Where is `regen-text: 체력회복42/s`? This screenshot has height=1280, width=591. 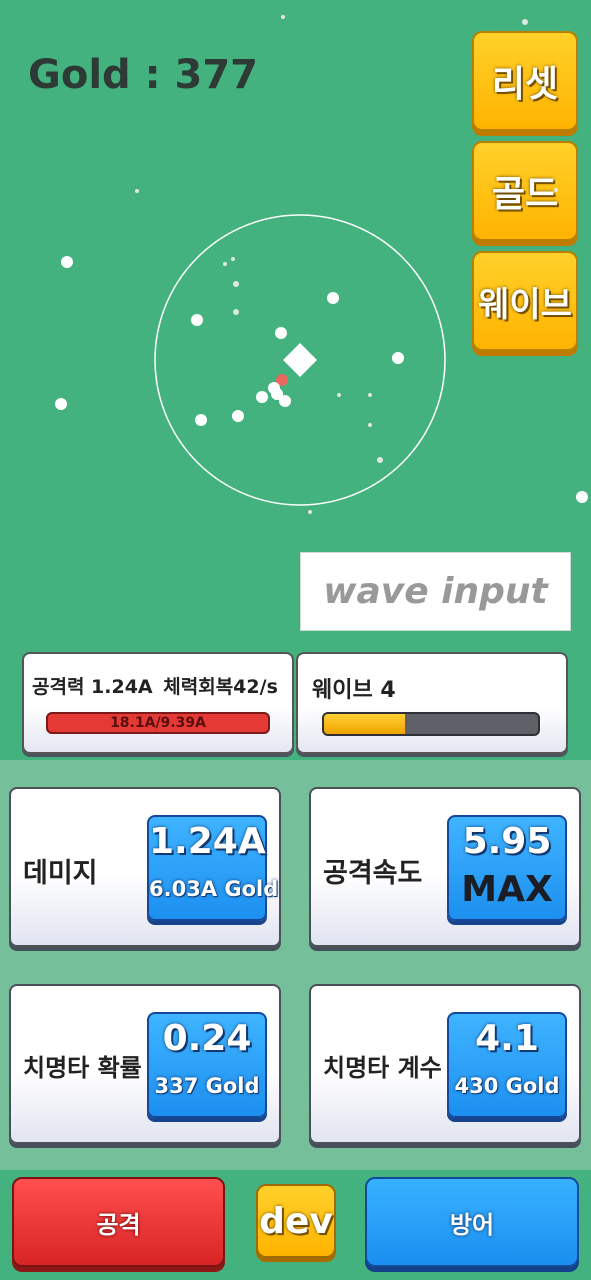 regen-text: 체력회복42/s is located at coordinates (220, 687).